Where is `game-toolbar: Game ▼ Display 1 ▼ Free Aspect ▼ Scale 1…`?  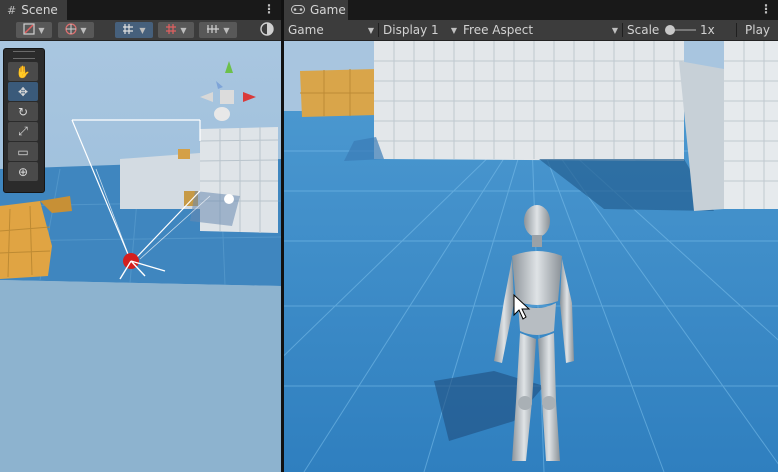 game-toolbar: Game ▼ Display 1 ▼ Free Aspect ▼ Scale 1… is located at coordinates (531, 30).